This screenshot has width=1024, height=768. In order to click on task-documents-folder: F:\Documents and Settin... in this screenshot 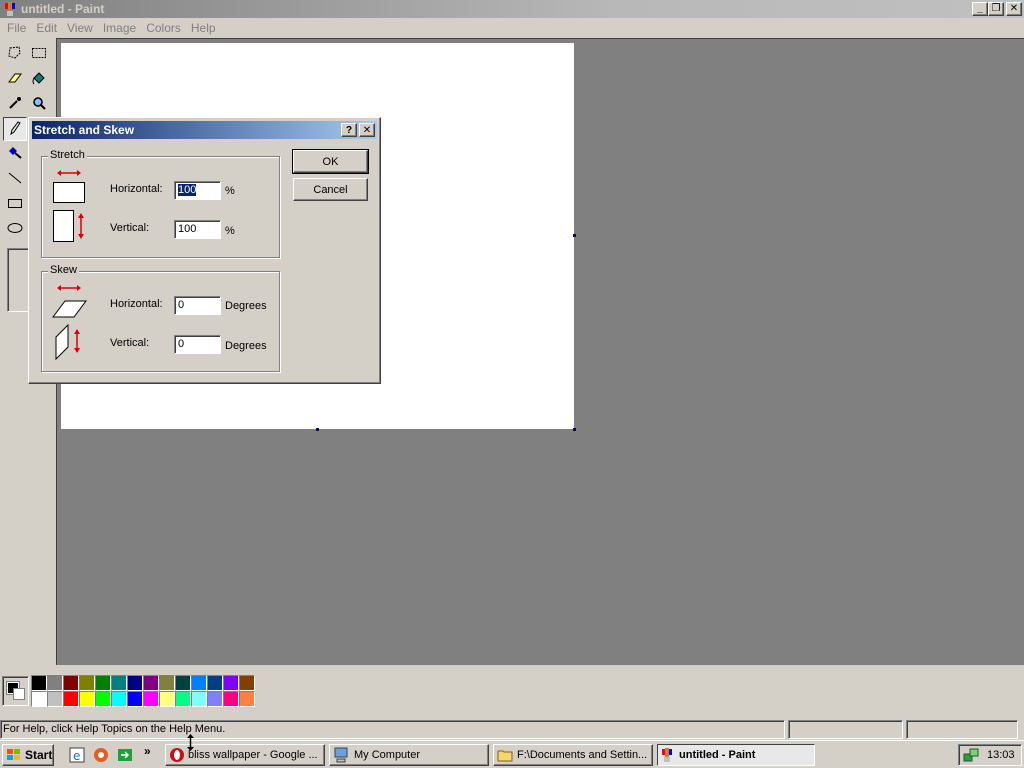, I will do `click(573, 755)`.